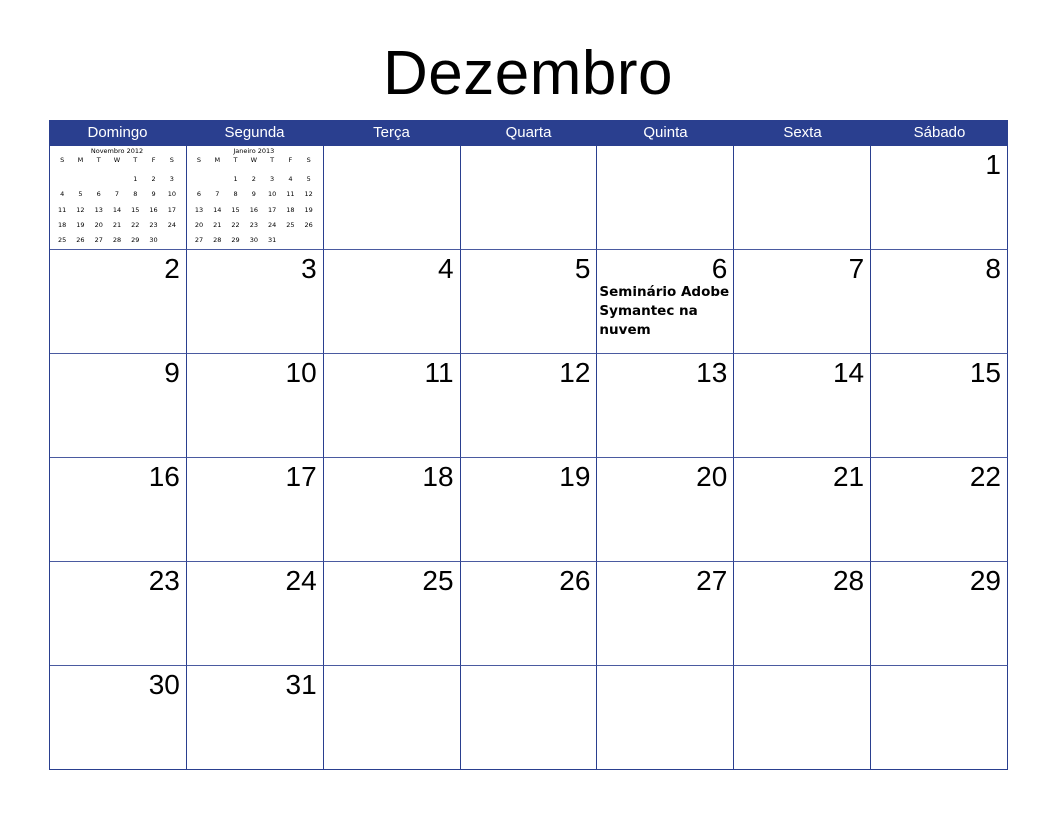 Image resolution: width=1056 pixels, height=816 pixels. Describe the element at coordinates (199, 224) in the screenshot. I see `mini-day: 20` at that location.